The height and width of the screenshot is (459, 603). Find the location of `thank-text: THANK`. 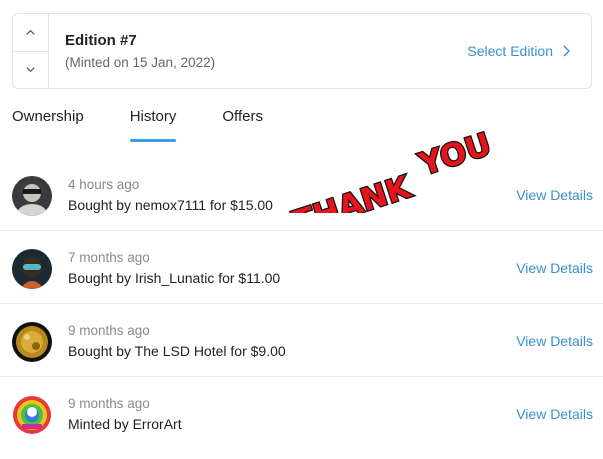

thank-text: THANK is located at coordinates (352, 191).